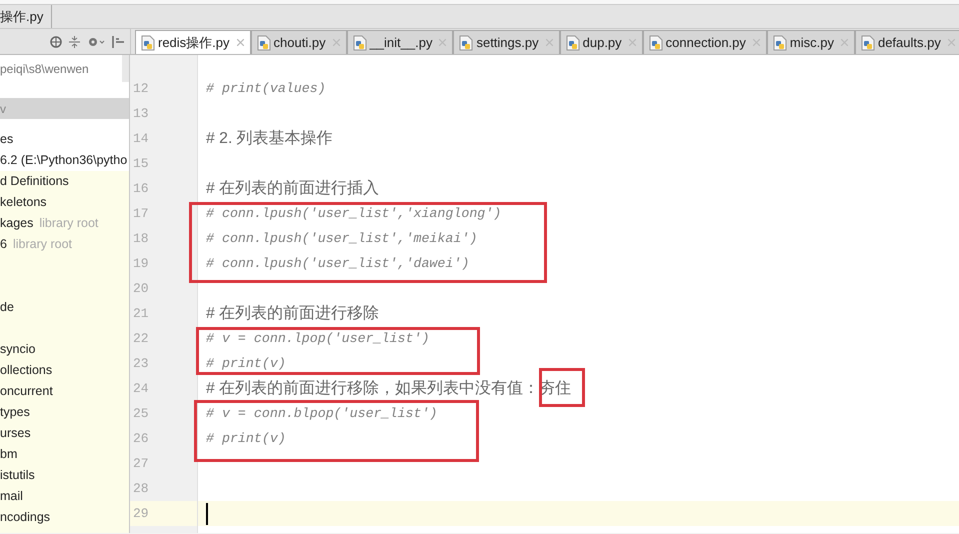 This screenshot has width=959, height=534. Describe the element at coordinates (298, 42) in the screenshot. I see `editor-tab: chouti.py` at that location.